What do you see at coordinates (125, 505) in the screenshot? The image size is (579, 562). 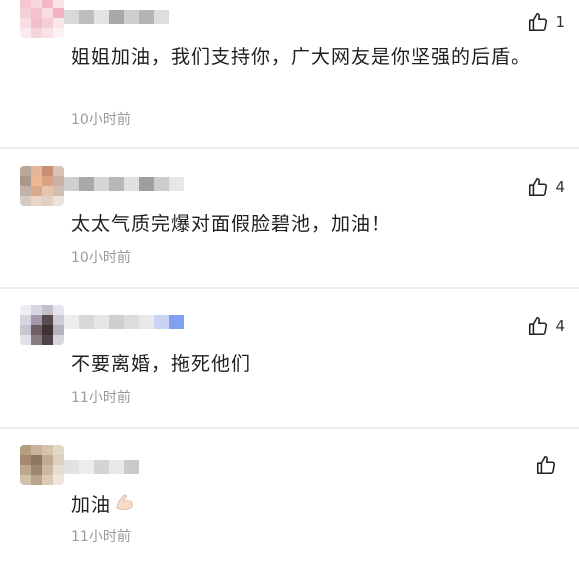 I see `flexed-biceps-emoji` at bounding box center [125, 505].